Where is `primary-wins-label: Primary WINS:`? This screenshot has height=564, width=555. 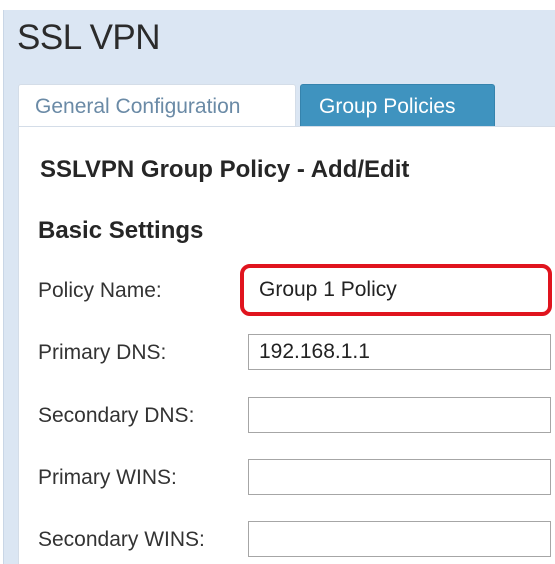
primary-wins-label: Primary WINS: is located at coordinates (107, 477).